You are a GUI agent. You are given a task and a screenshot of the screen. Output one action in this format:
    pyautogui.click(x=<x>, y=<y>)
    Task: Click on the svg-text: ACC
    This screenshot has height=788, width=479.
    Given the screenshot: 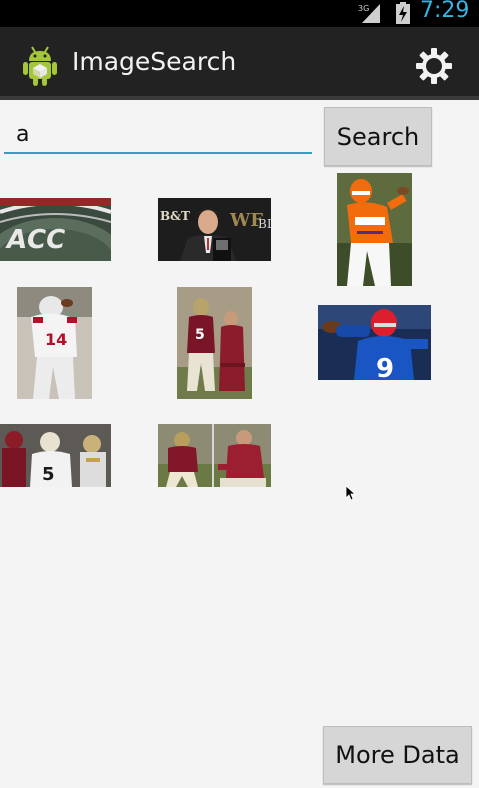 What is the action you would take?
    pyautogui.click(x=36, y=240)
    